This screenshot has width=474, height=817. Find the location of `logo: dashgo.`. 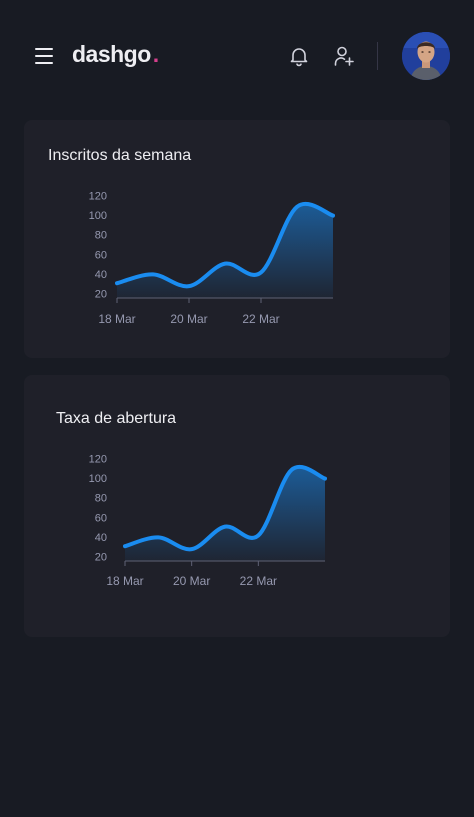

logo: dashgo. is located at coordinates (115, 54).